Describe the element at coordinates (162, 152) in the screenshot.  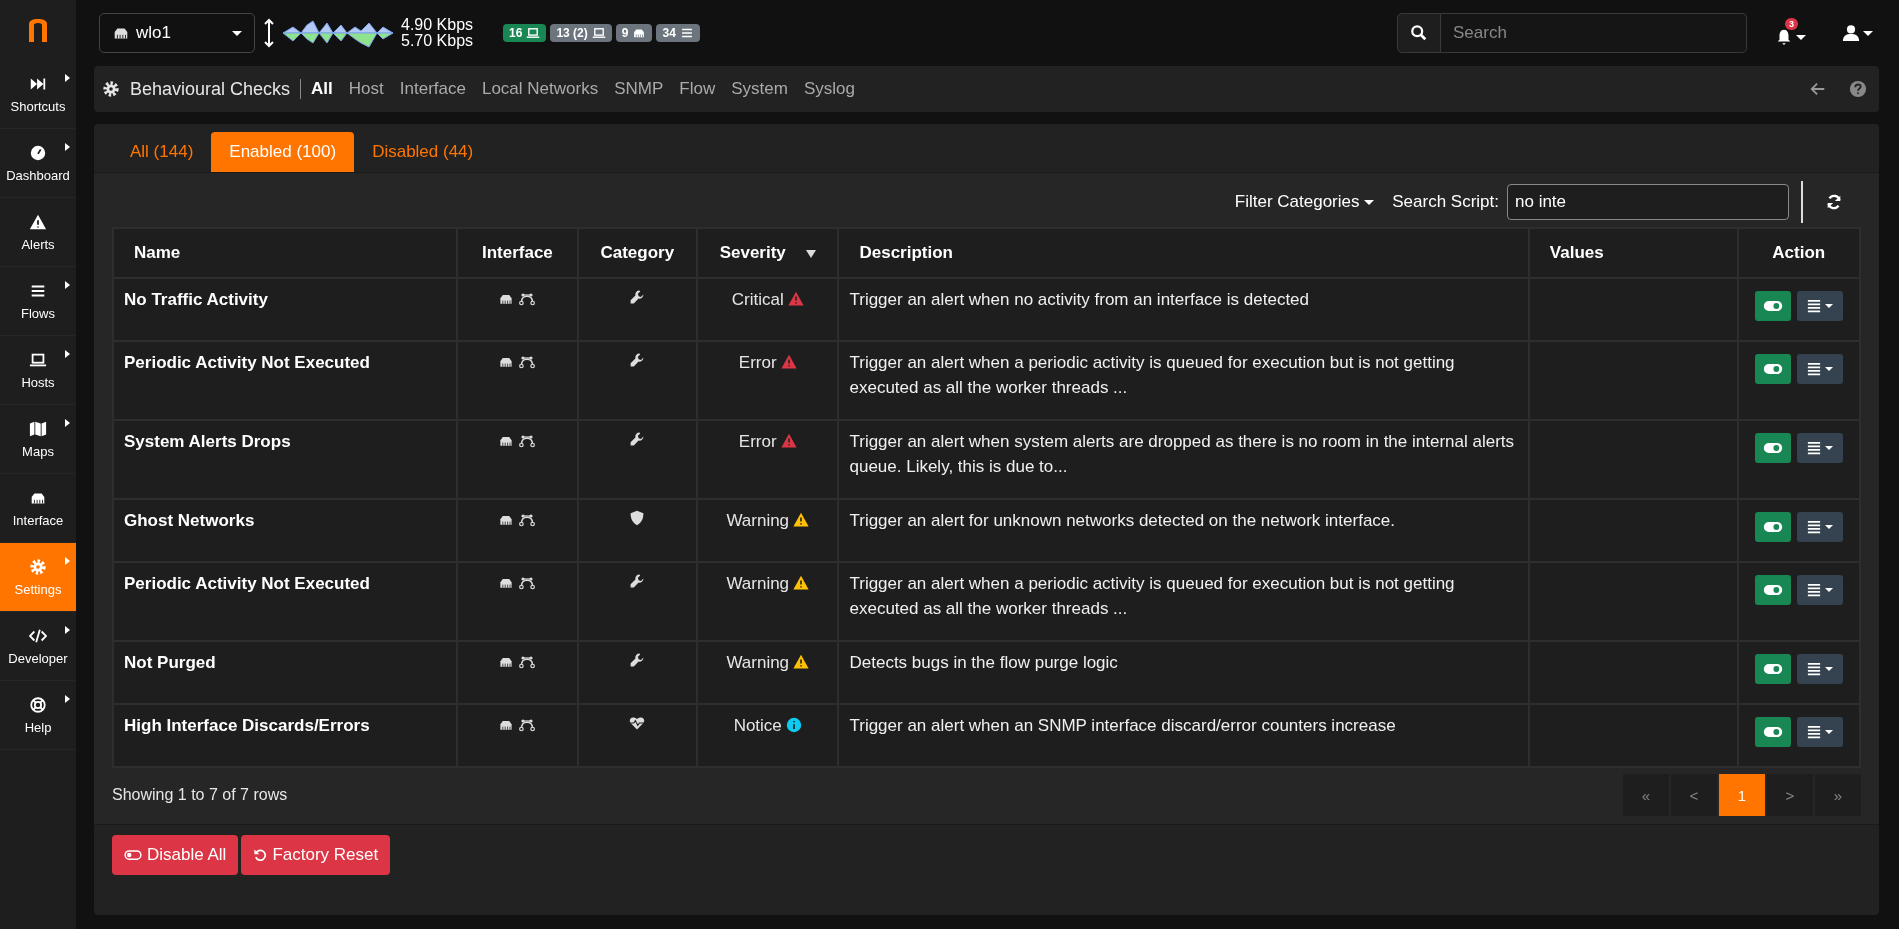
I see `filter-tab: All (144)` at that location.